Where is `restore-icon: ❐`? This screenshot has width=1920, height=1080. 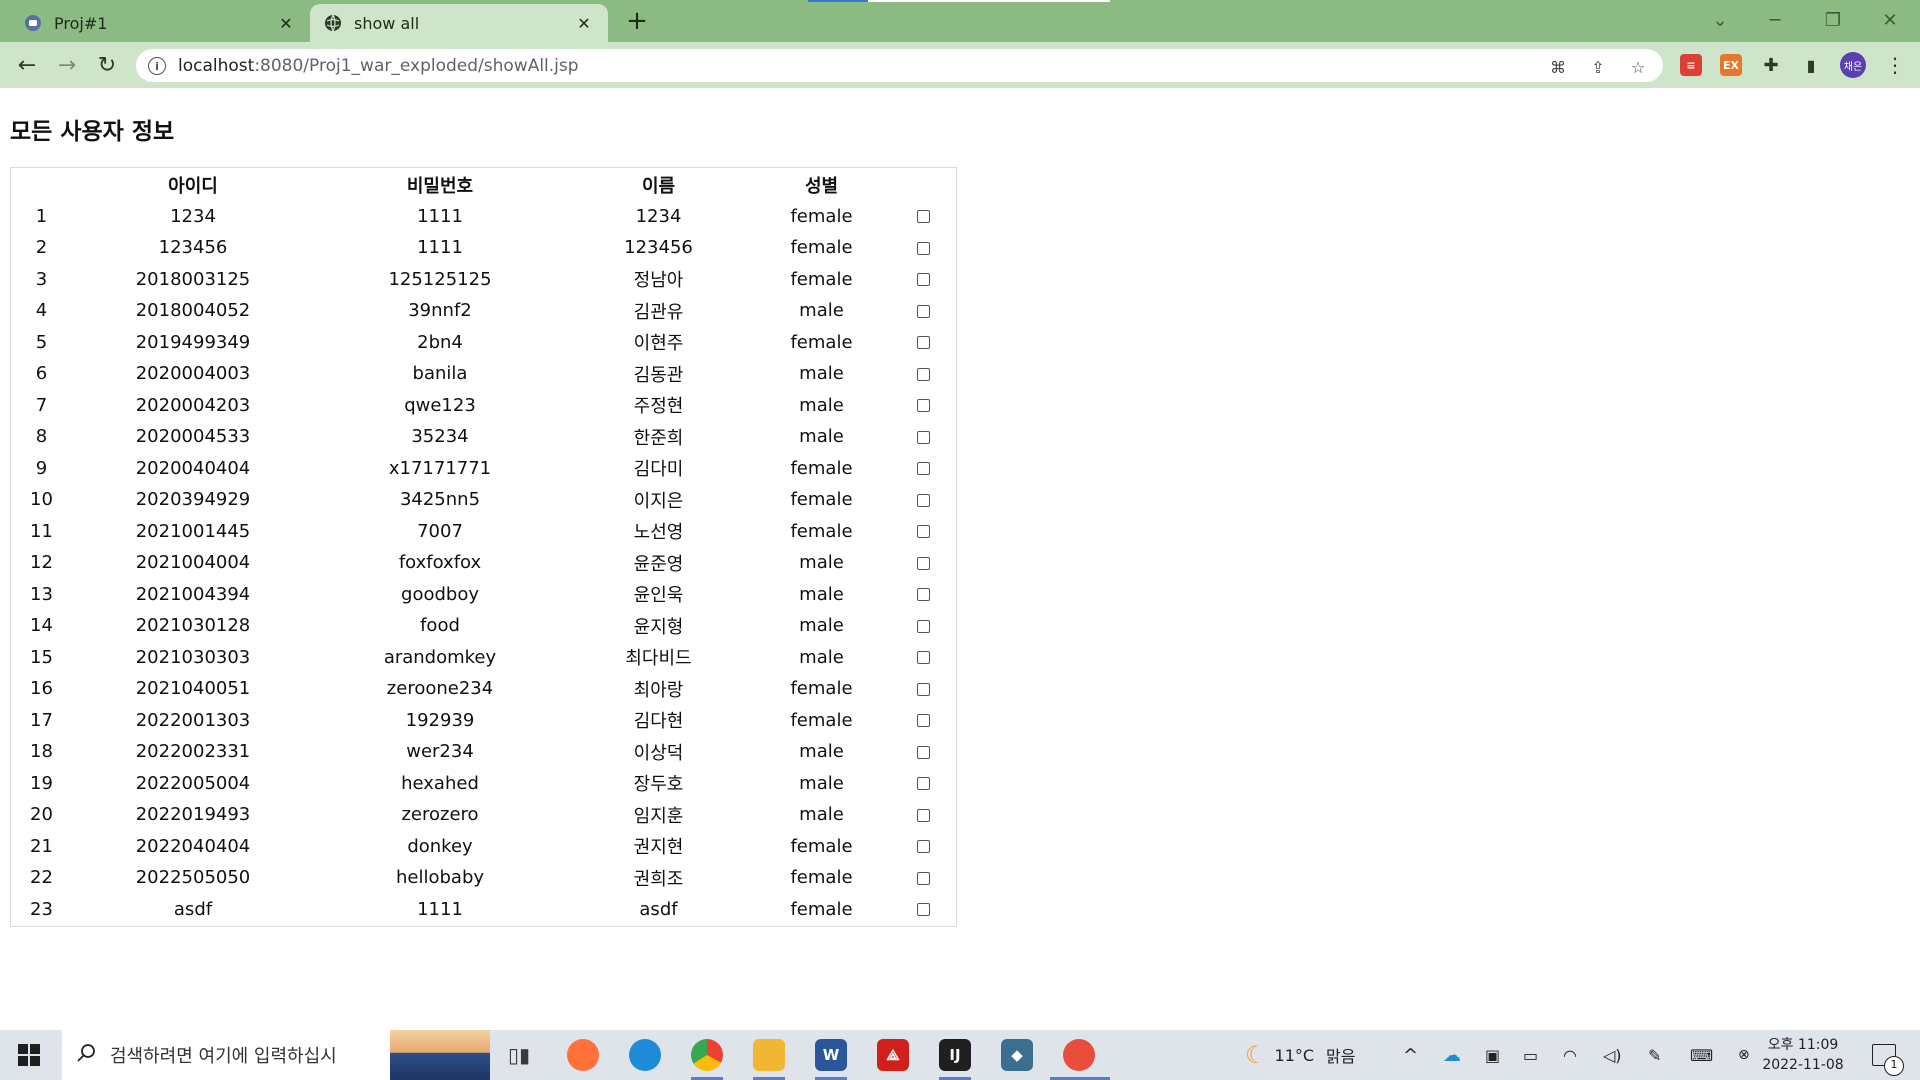
restore-icon: ❐ is located at coordinates (1833, 20).